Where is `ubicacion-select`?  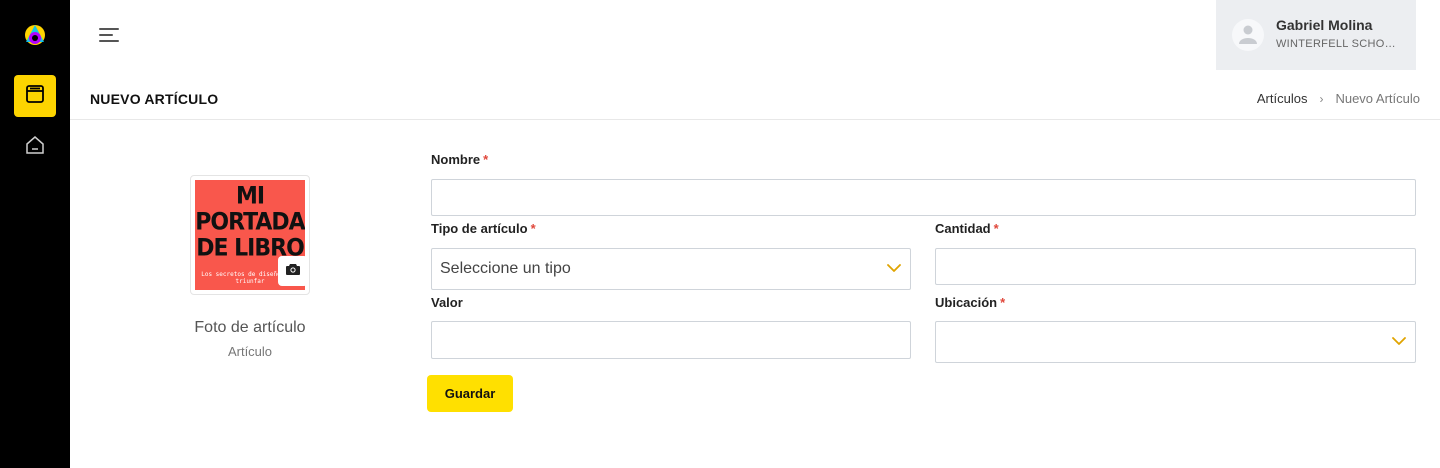
ubicacion-select is located at coordinates (1175, 342).